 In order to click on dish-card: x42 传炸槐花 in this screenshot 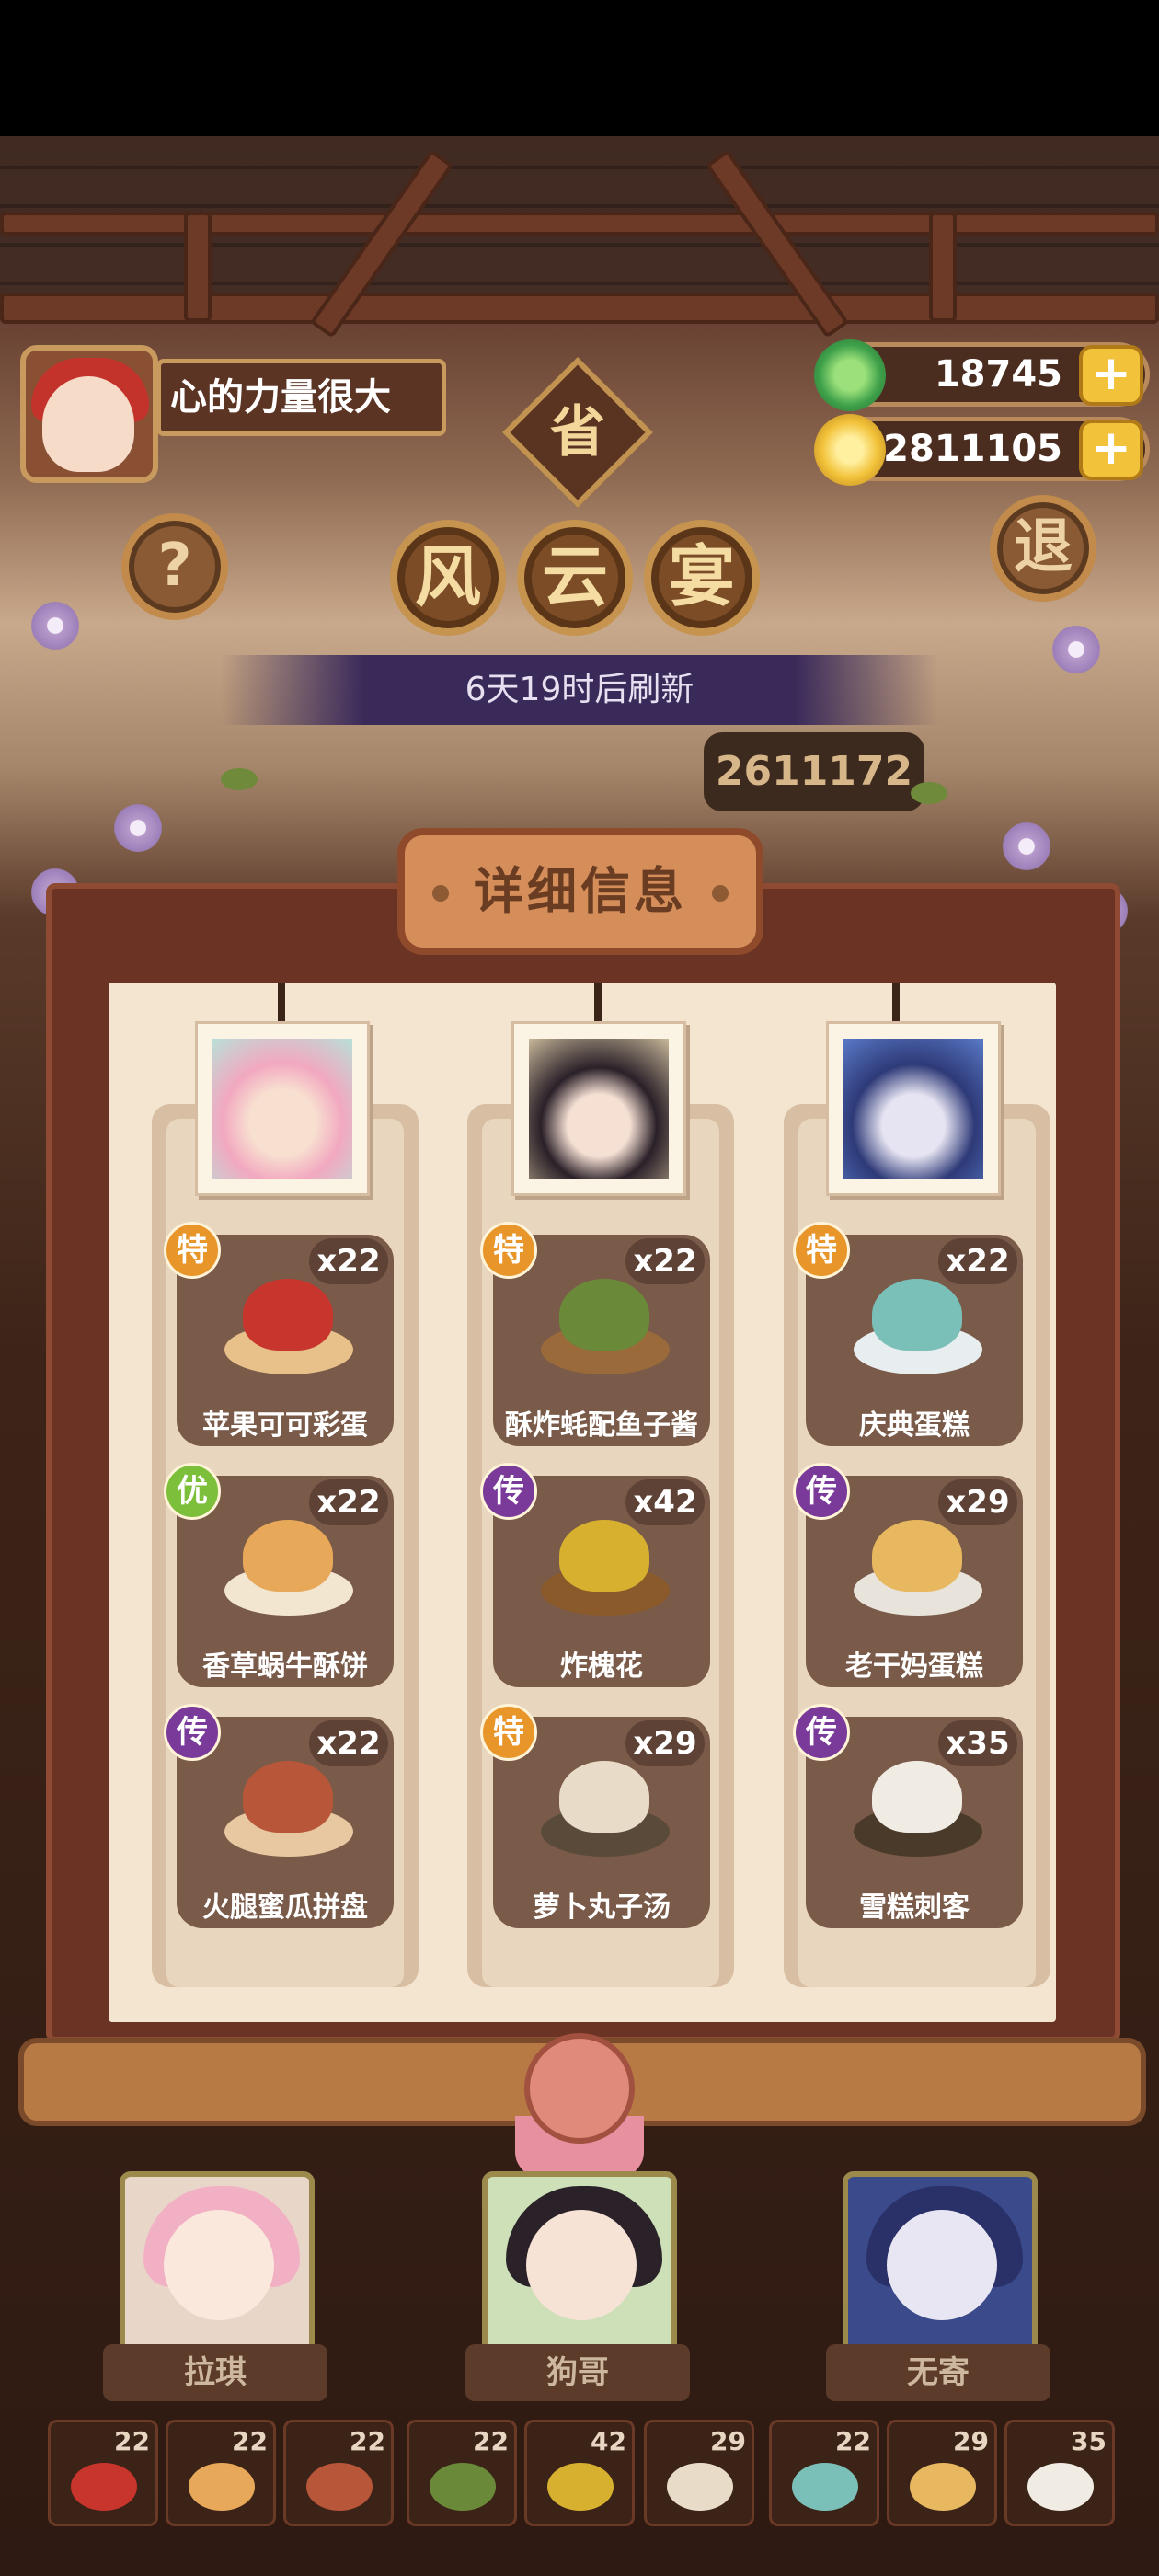, I will do `click(595, 1575)`.